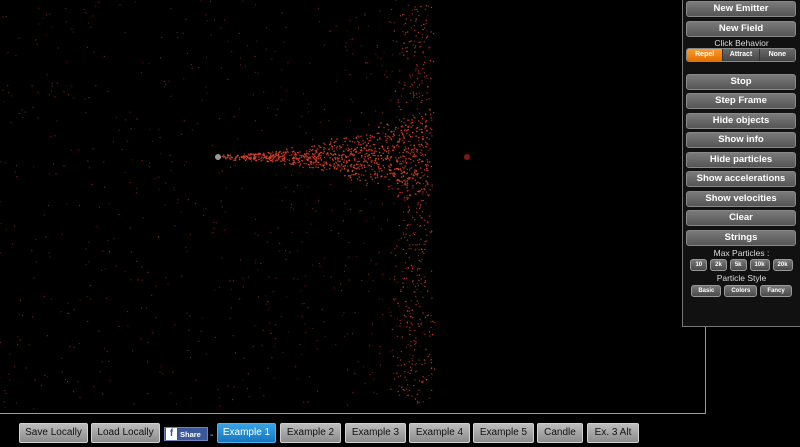  I want to click on example-5-button: Example 5, so click(503, 433).